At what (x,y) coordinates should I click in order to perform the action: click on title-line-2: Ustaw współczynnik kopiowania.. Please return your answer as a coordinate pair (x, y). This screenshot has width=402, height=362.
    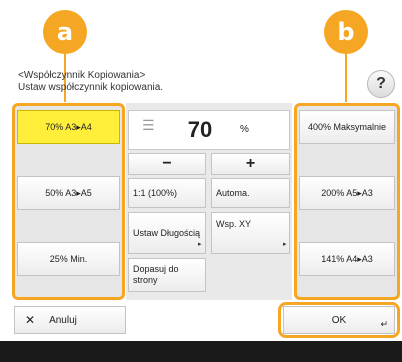
    Looking at the image, I should click on (91, 87).